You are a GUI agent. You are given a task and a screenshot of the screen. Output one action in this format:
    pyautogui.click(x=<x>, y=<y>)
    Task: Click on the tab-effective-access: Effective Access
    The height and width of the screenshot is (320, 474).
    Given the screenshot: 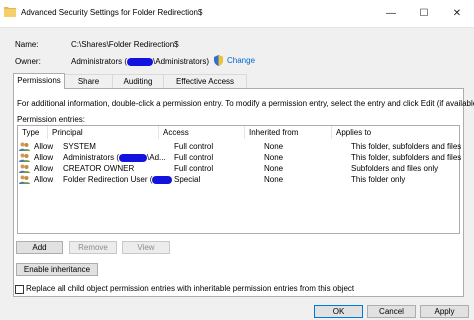 What is the action you would take?
    pyautogui.click(x=205, y=81)
    